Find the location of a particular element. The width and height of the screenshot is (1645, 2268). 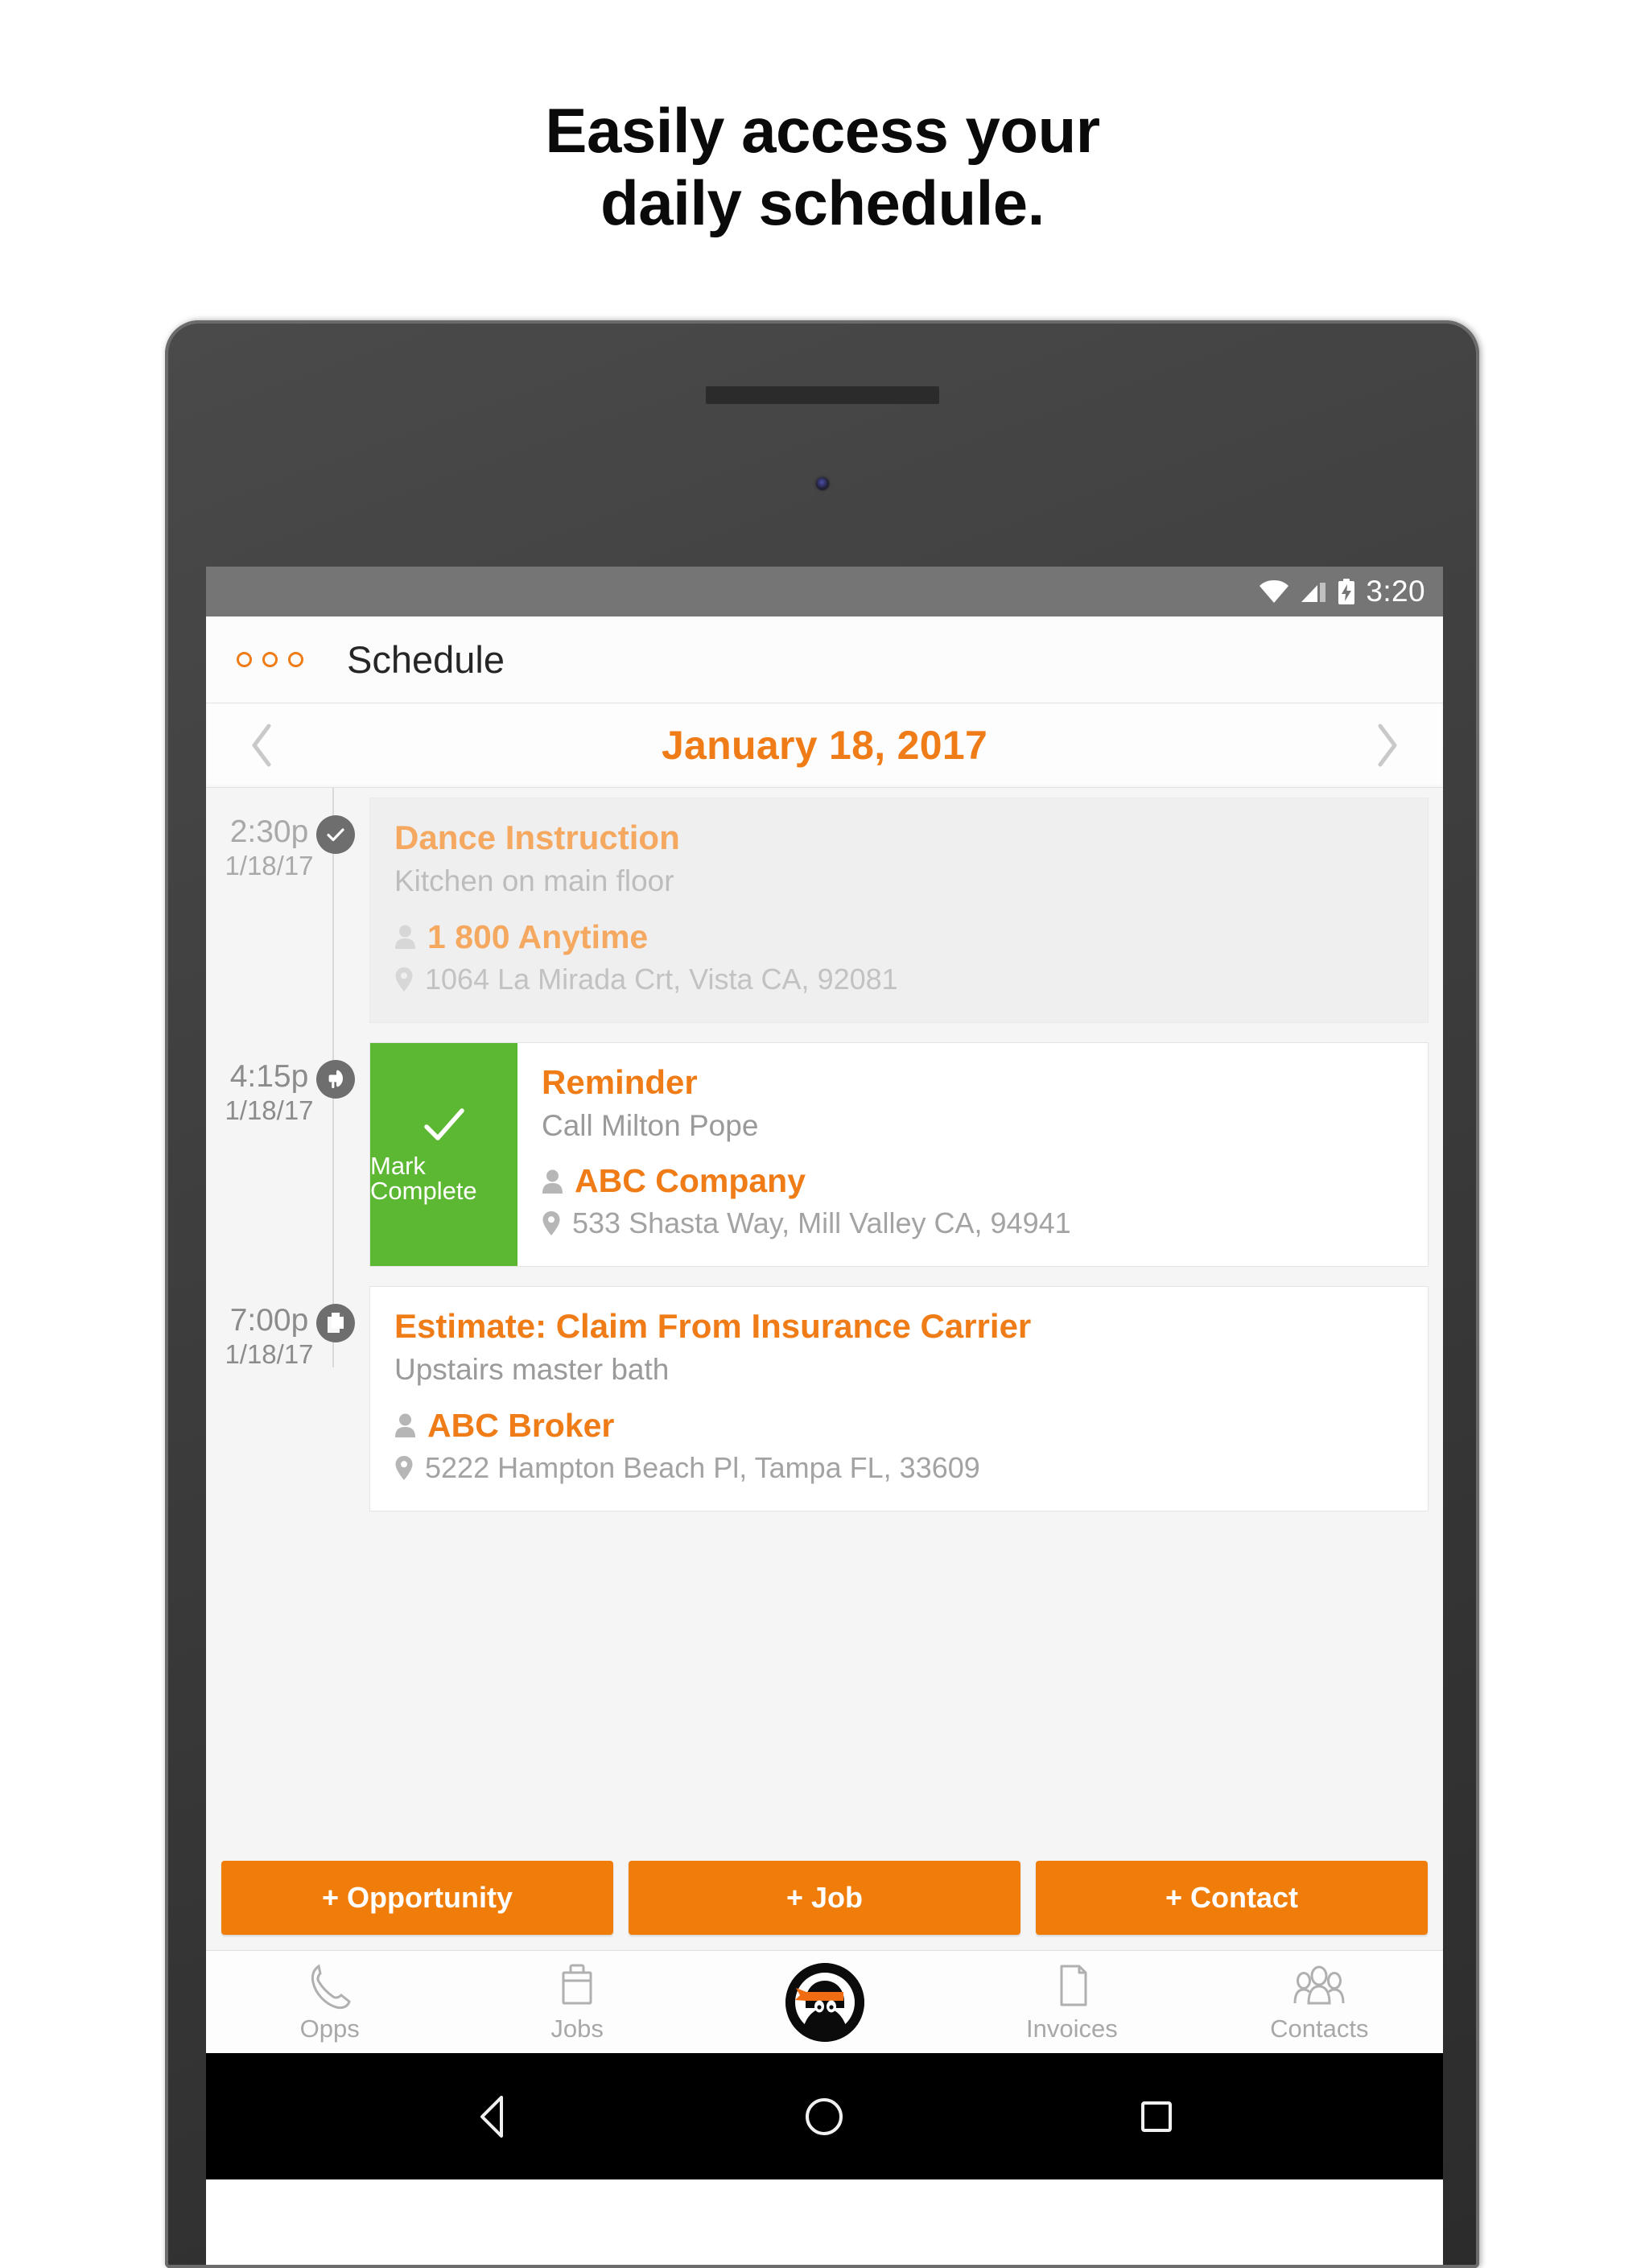

event-time: 4:15p is located at coordinates (269, 1076).